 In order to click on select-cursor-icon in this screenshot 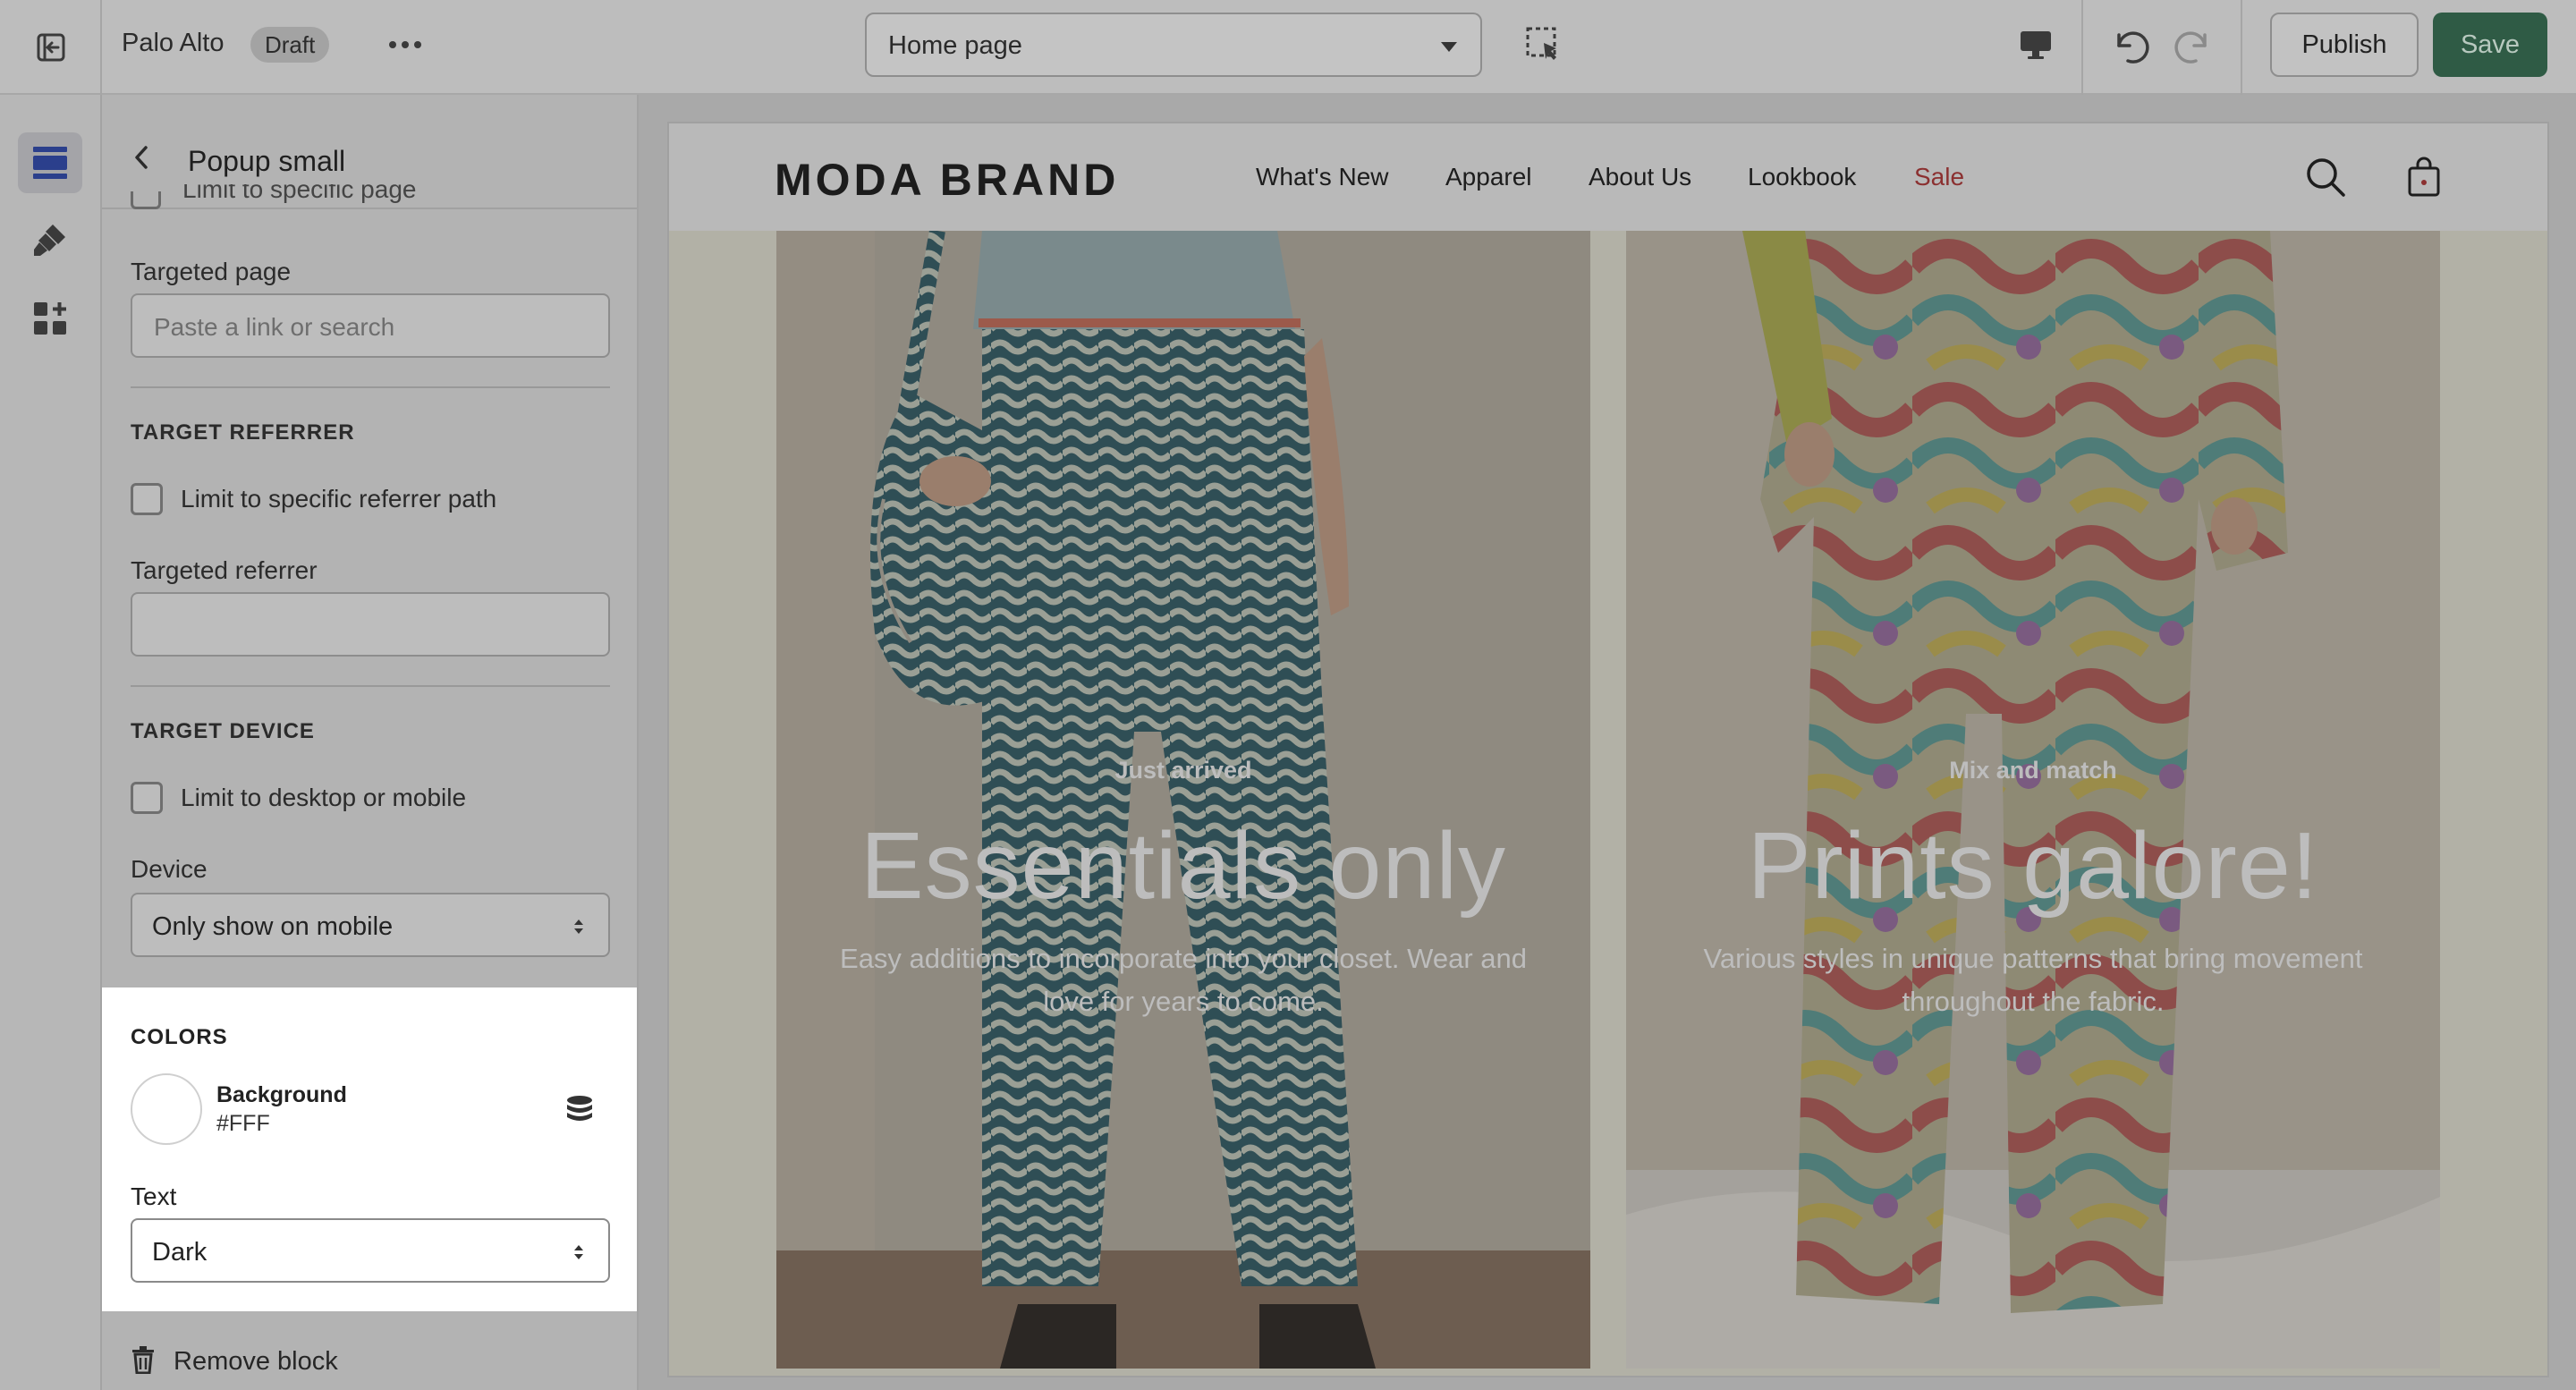, I will do `click(1541, 43)`.